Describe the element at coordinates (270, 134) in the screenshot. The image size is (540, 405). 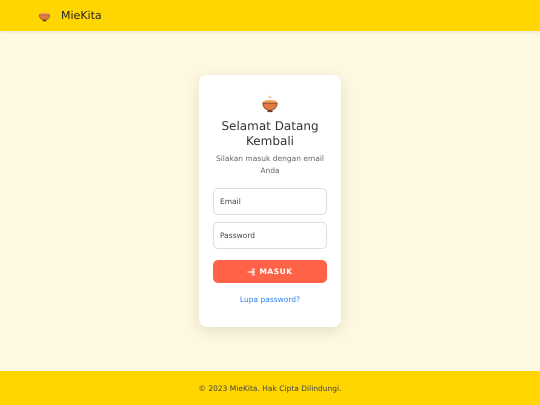
I see `login-title: Selamat Datang Kembali` at that location.